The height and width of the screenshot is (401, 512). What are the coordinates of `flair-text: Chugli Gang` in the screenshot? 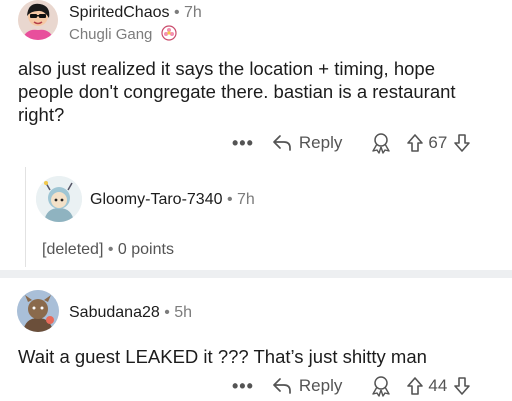 It's located at (111, 34).